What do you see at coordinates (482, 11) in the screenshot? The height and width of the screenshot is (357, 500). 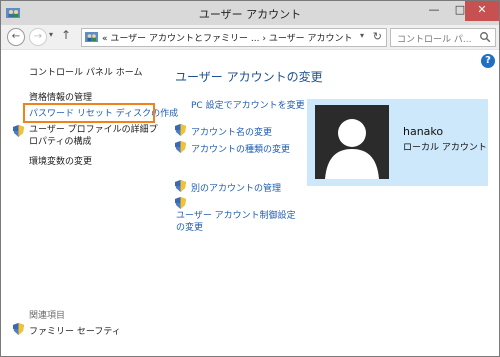 I see `close-button: ✕` at bounding box center [482, 11].